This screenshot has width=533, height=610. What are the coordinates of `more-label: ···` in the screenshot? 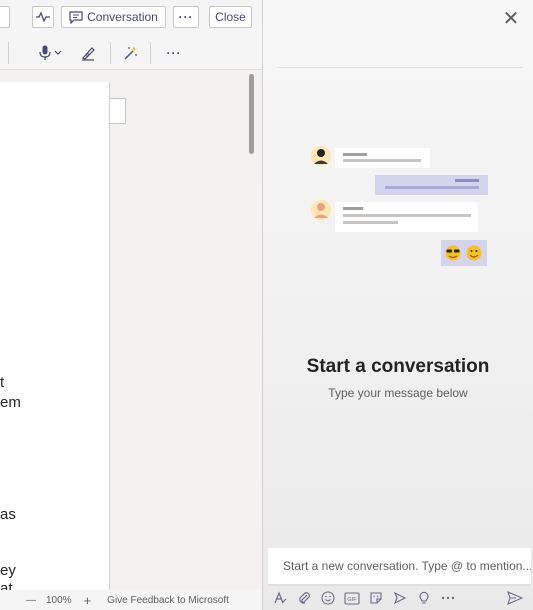 It's located at (186, 17).